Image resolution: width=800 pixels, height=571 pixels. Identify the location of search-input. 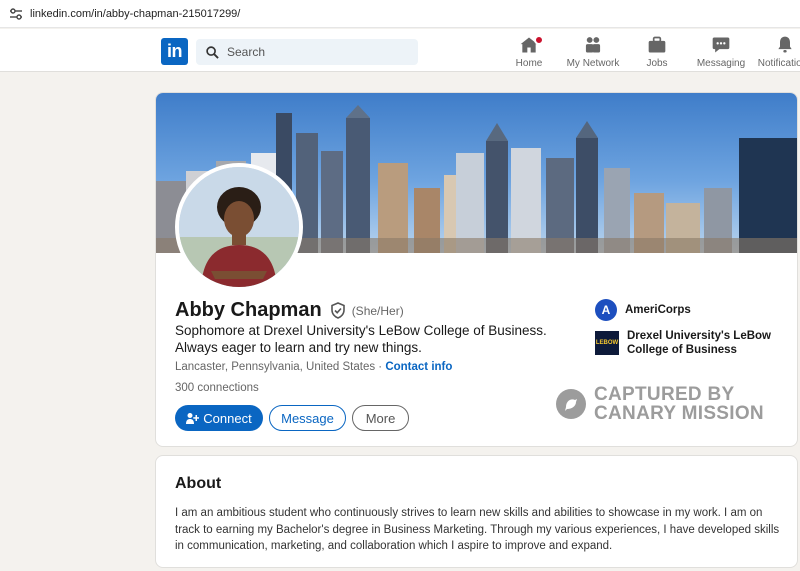
(317, 52).